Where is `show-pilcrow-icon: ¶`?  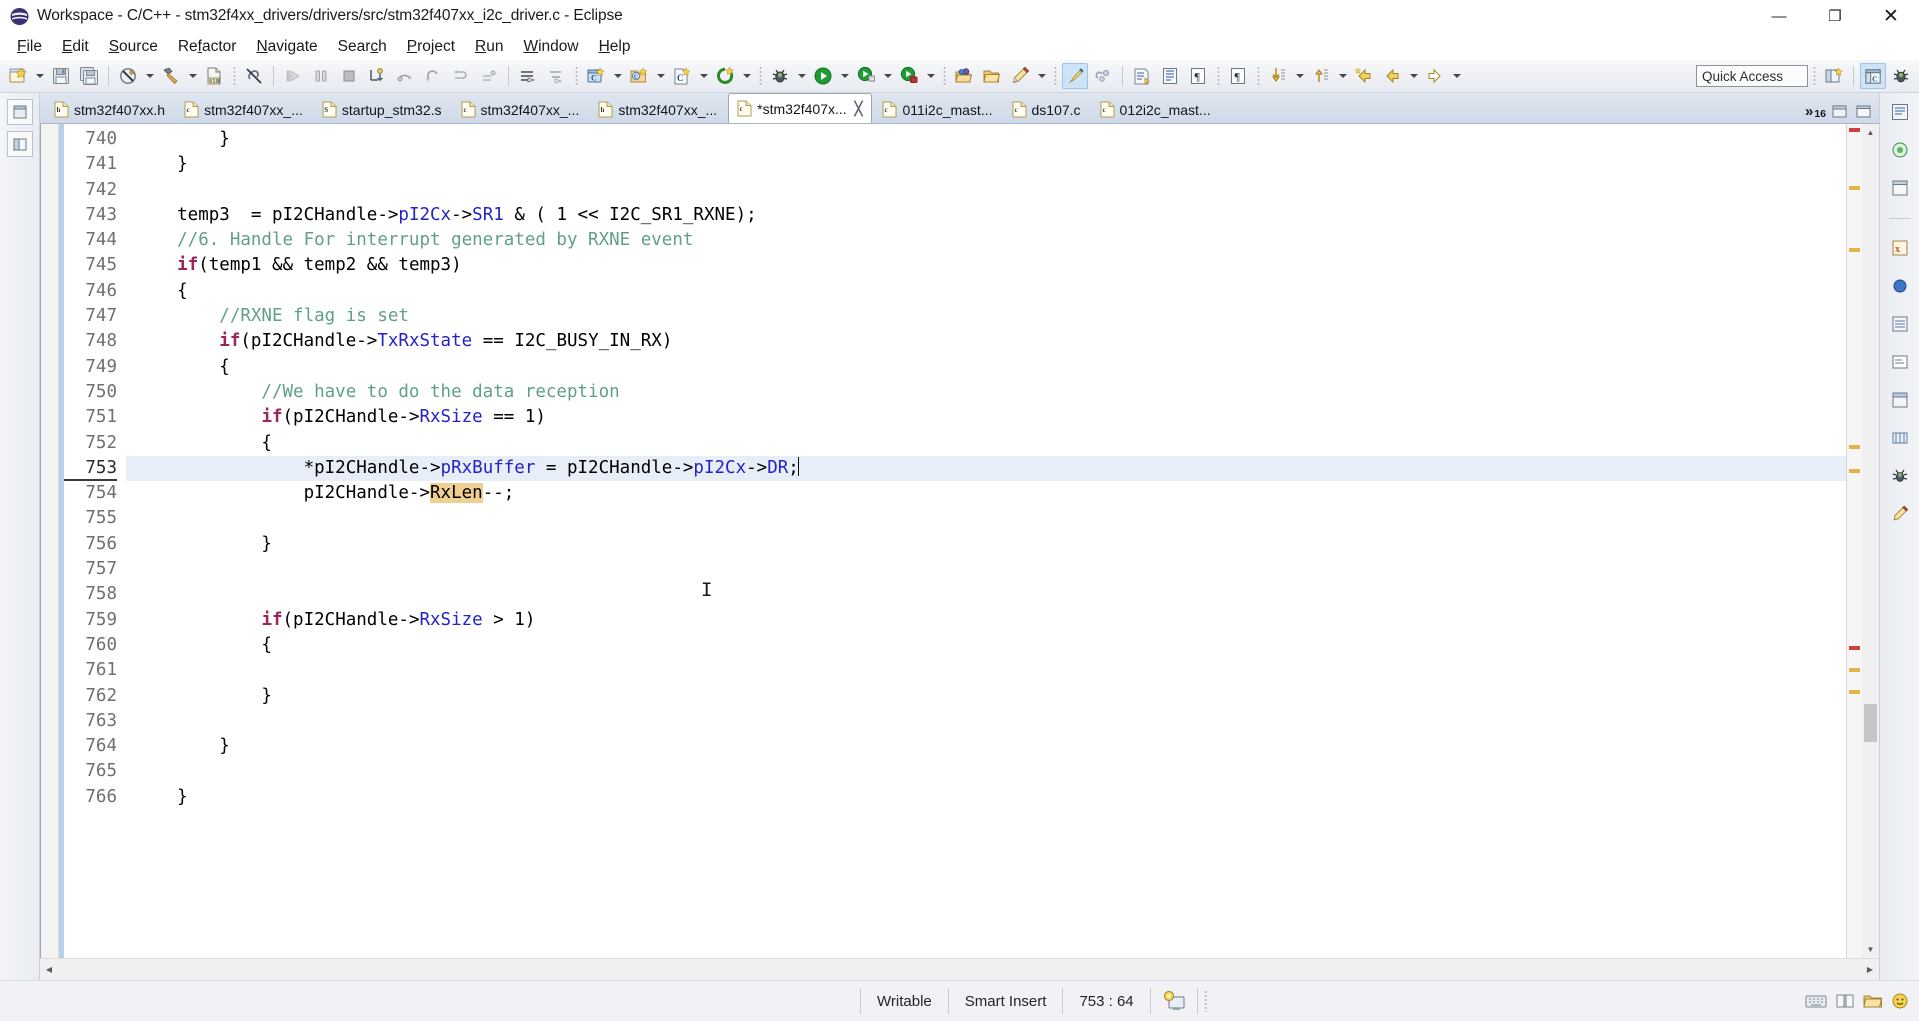 show-pilcrow-icon: ¶ is located at coordinates (1198, 76).